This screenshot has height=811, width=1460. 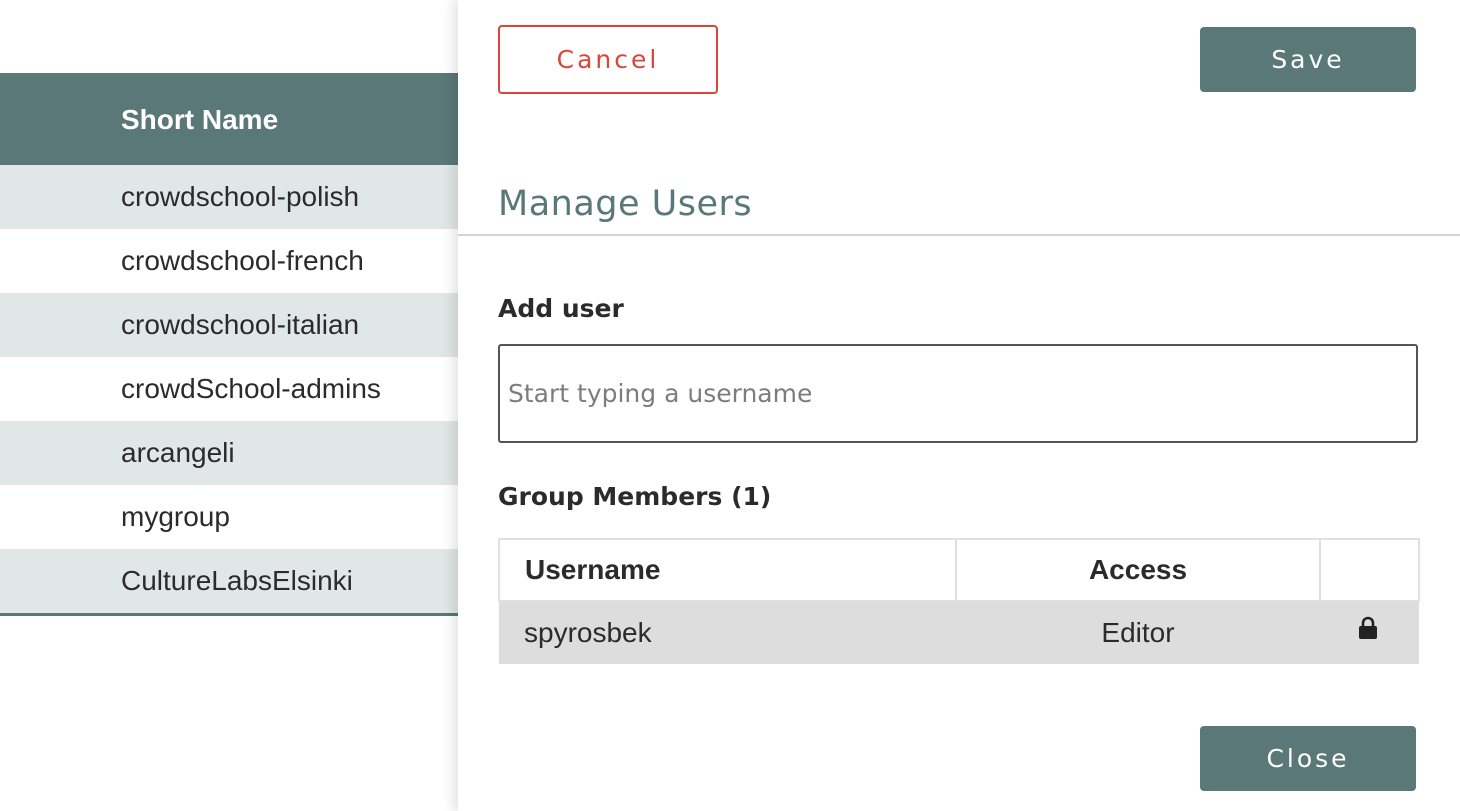 I want to click on list-item: crowdschool-polish, so click(x=230, y=197).